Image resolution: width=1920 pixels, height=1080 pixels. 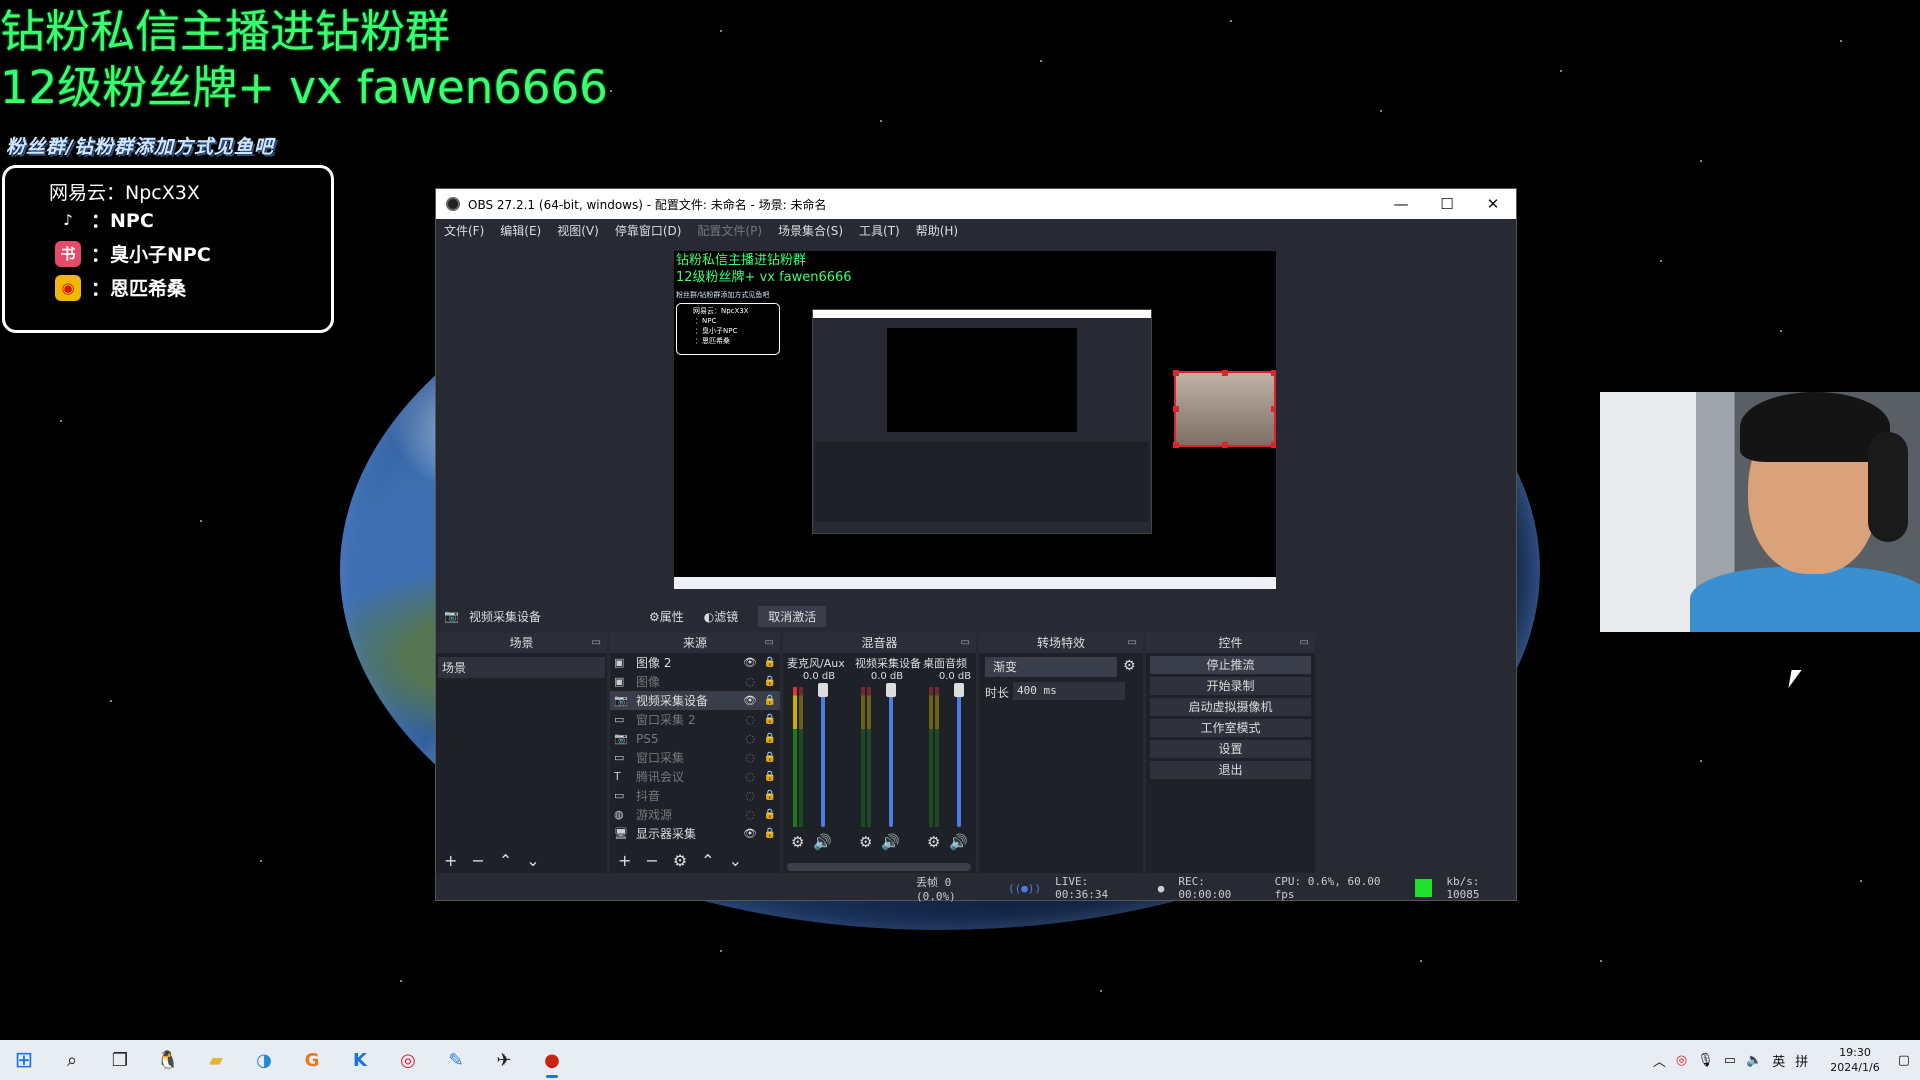 I want to click on app-plane-icon: ✈, so click(x=504, y=1060).